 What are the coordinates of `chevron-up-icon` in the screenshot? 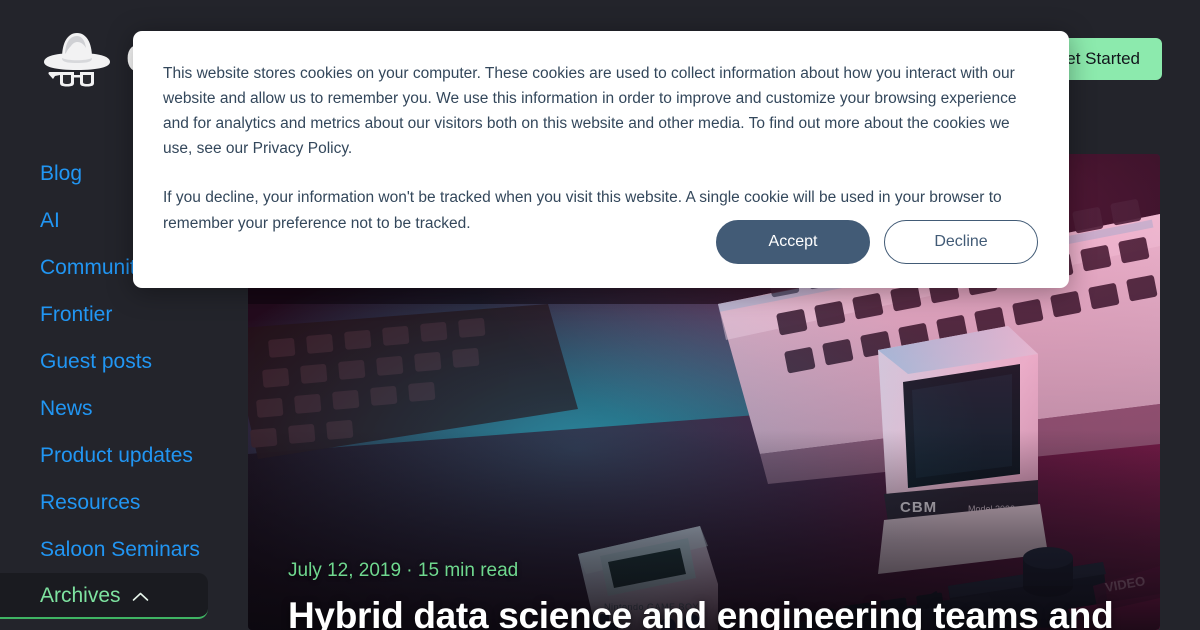 It's located at (140, 595).